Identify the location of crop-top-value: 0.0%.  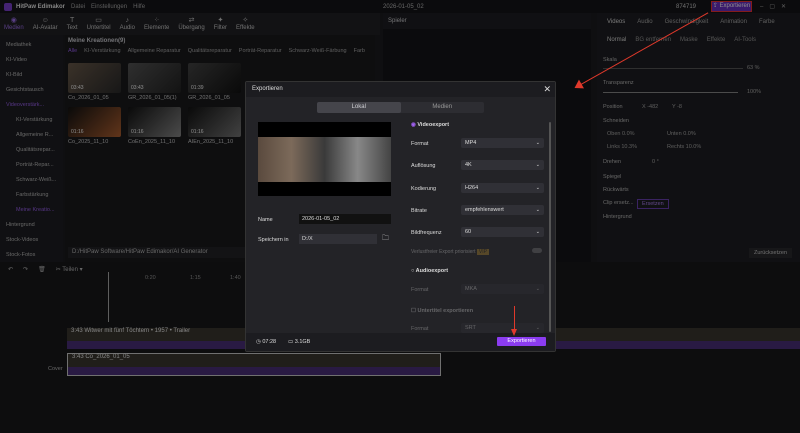
(628, 134).